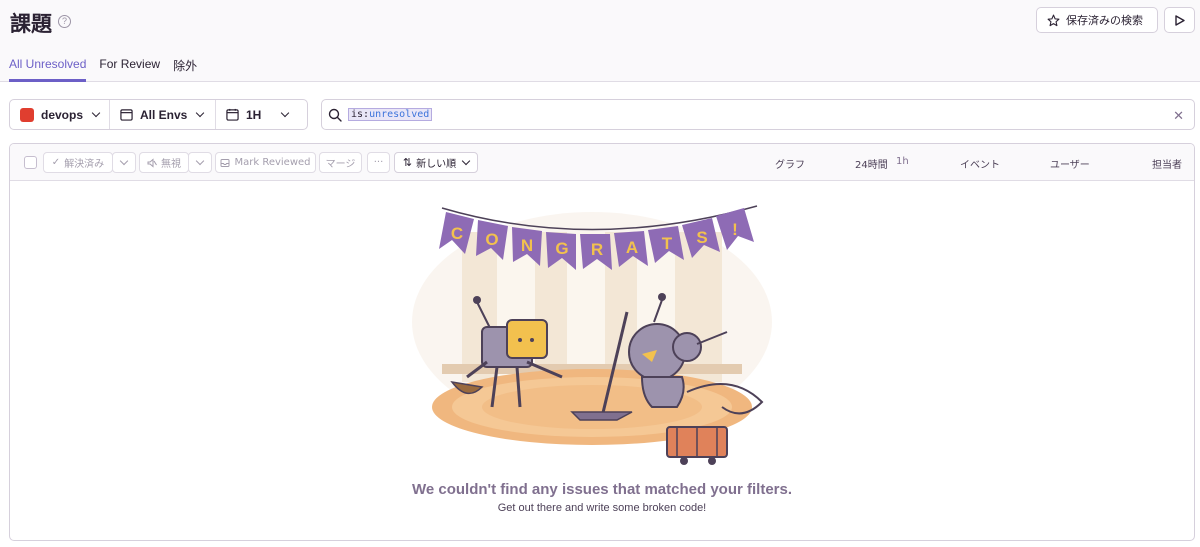 The image size is (1200, 547). Describe the element at coordinates (390, 114) in the screenshot. I see `search-token: is:unresolved` at that location.